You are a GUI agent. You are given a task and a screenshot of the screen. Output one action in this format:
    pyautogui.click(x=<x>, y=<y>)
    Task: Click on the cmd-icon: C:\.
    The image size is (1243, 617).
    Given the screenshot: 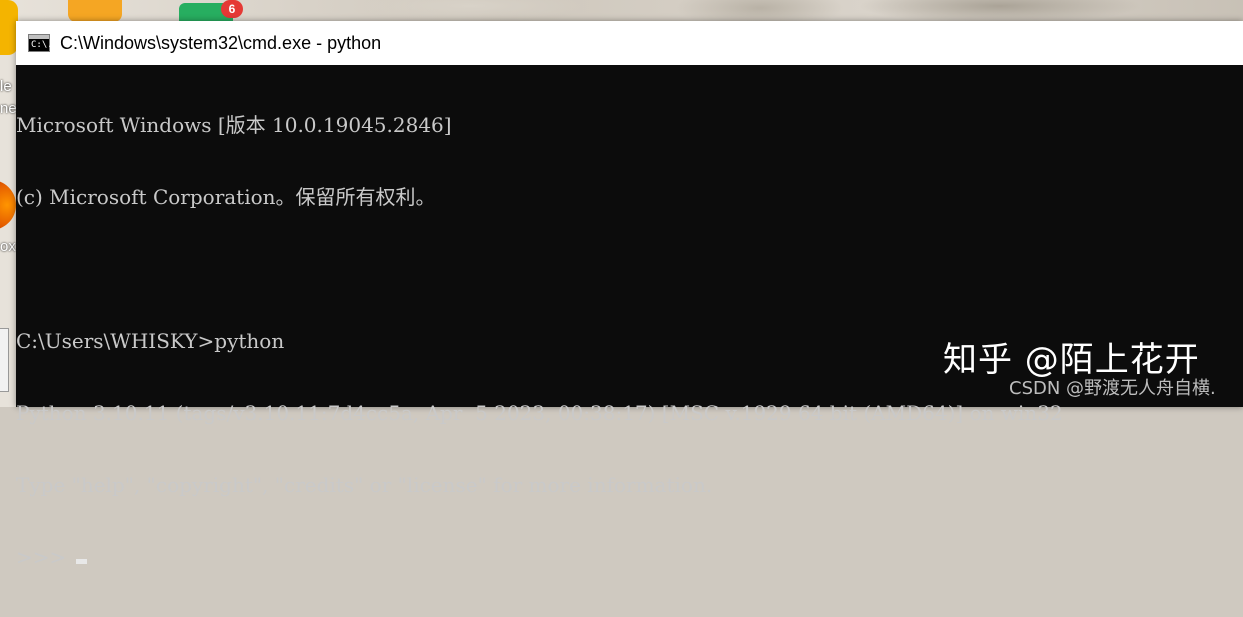 What is the action you would take?
    pyautogui.click(x=40, y=43)
    